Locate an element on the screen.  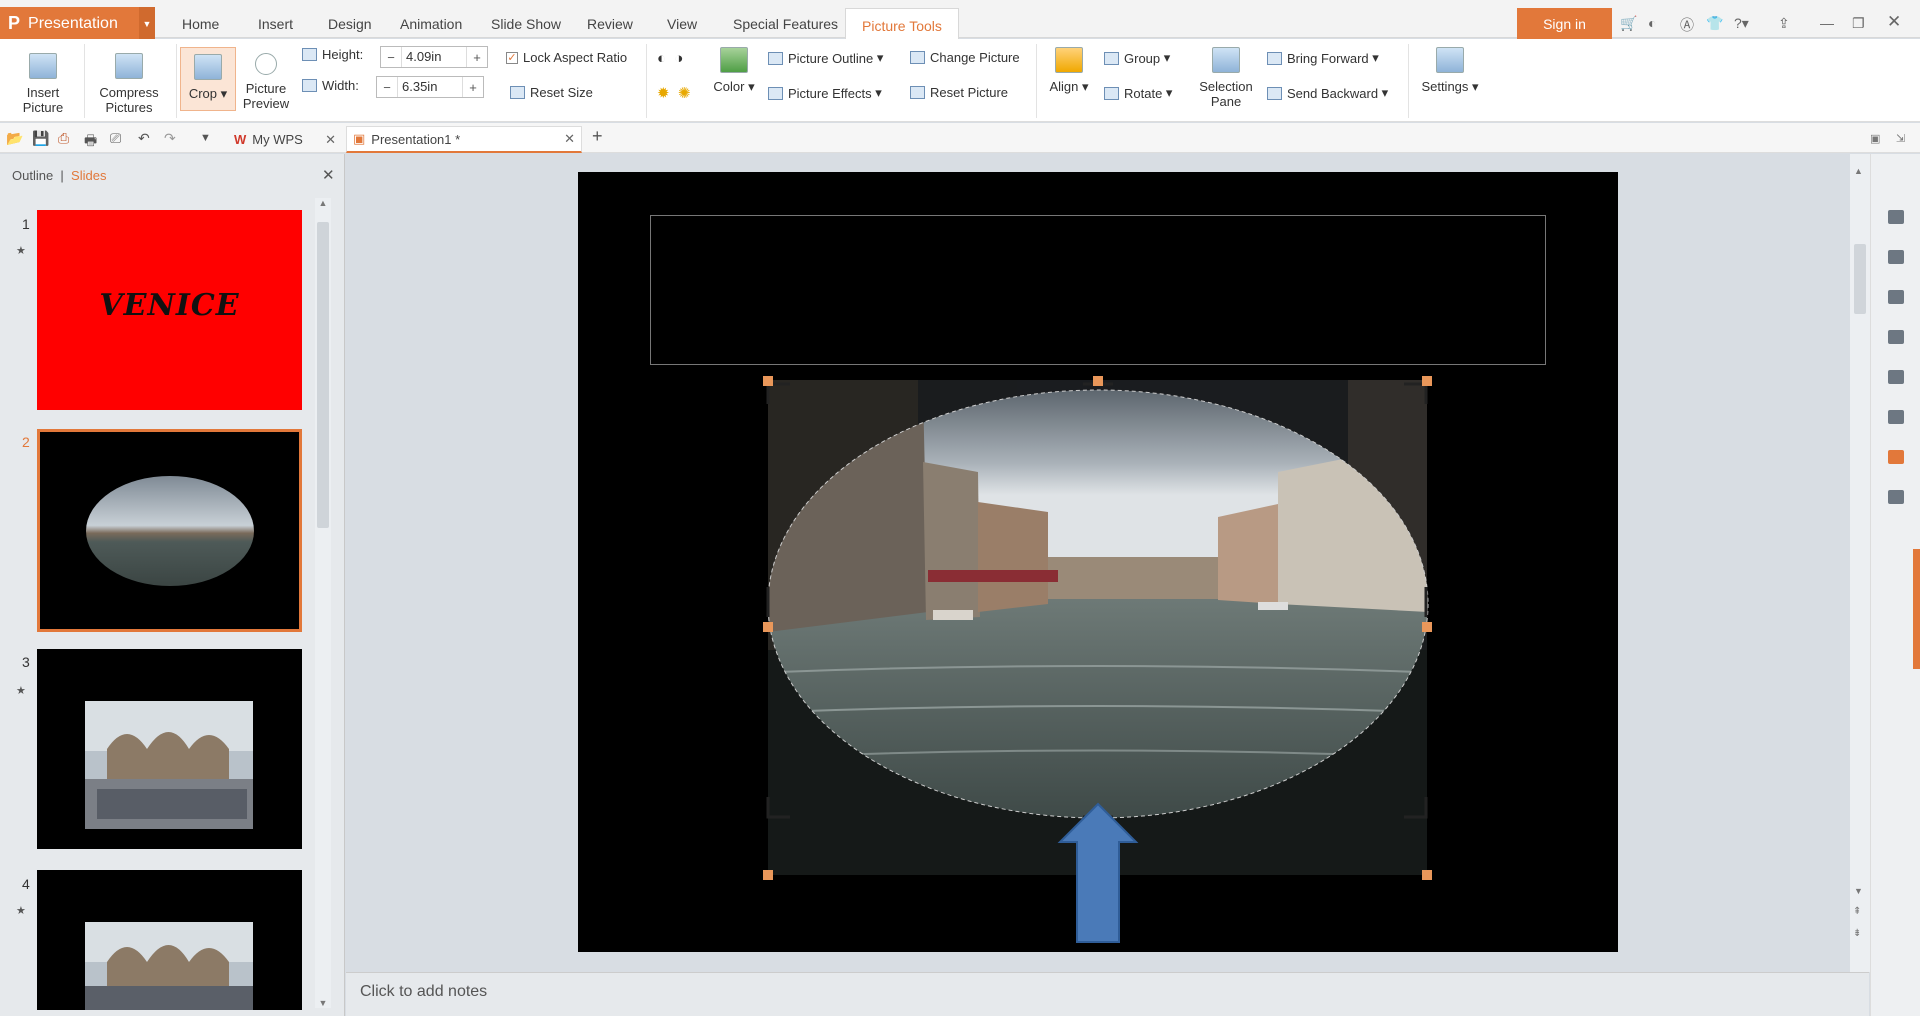
redo-icon: ↷ is located at coordinates (170, 138).